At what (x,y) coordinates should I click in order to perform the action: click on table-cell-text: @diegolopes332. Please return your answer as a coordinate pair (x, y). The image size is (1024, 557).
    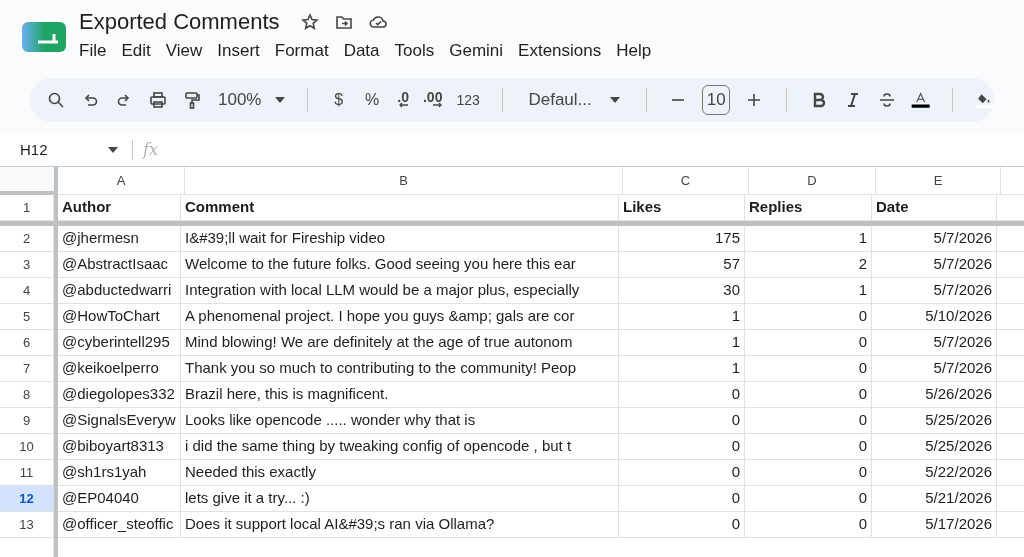
    Looking at the image, I should click on (118, 394).